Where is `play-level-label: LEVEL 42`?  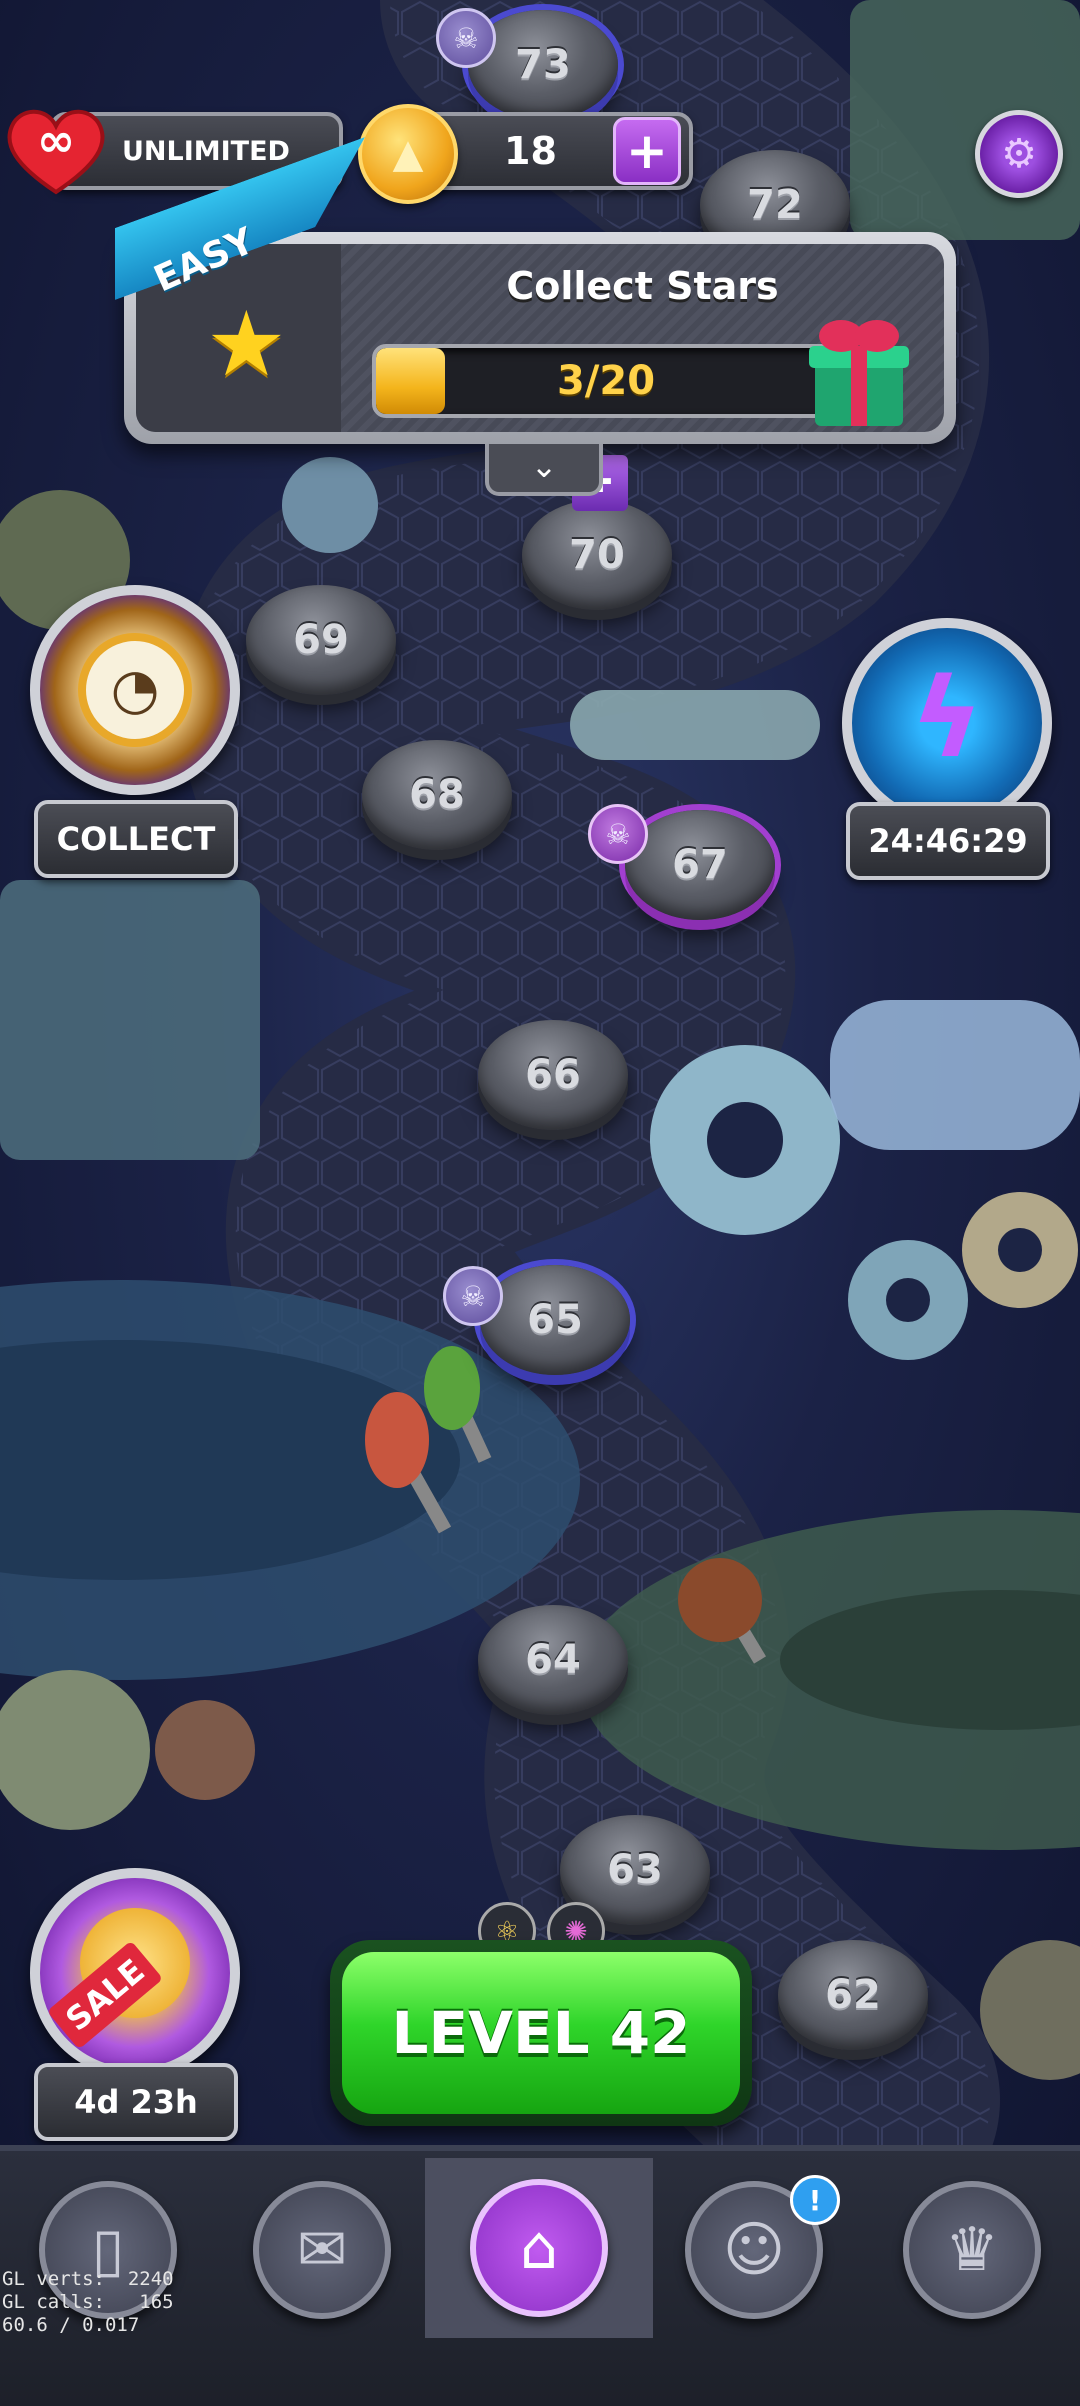 play-level-label: LEVEL 42 is located at coordinates (541, 2033).